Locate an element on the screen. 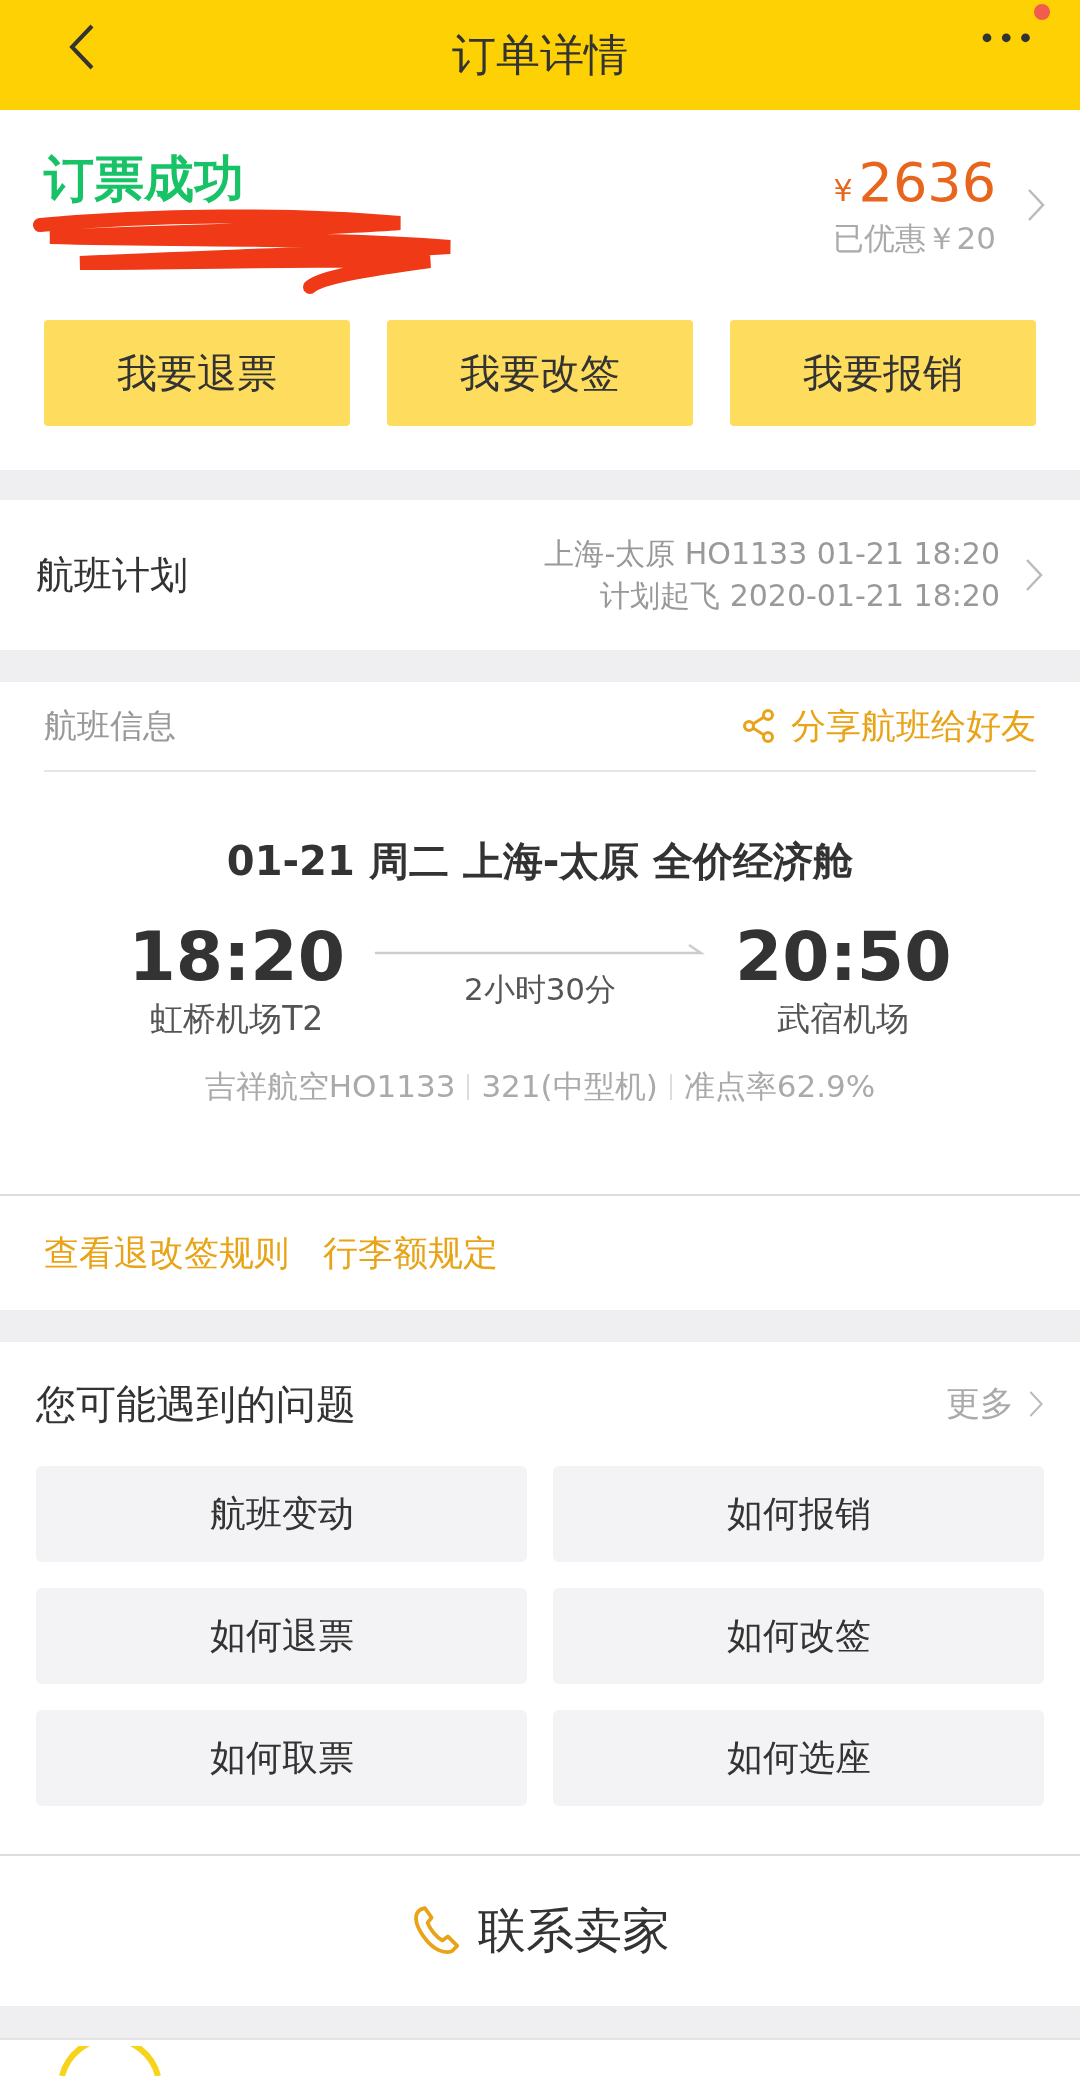 The width and height of the screenshot is (1080, 2076). discount-text: 已优惠￥20 is located at coordinates (914, 238).